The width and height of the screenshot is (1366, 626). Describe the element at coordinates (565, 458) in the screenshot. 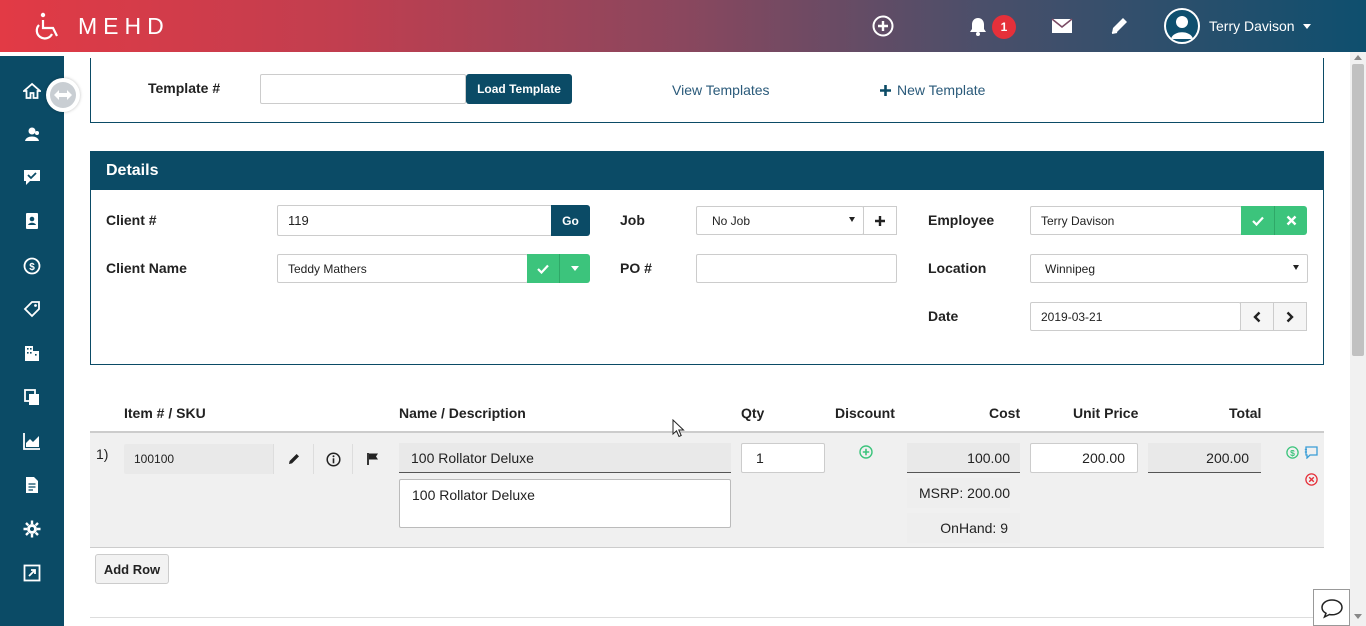

I see `item-name-input: 100 Rollator Deluxe` at that location.